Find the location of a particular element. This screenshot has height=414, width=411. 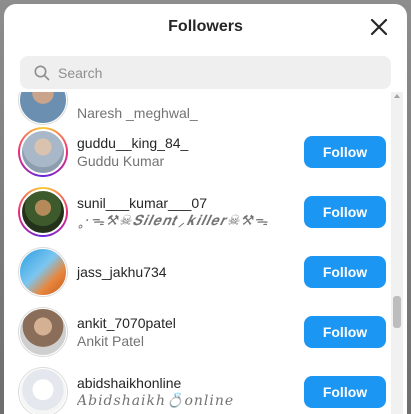

close-icon is located at coordinates (379, 27).